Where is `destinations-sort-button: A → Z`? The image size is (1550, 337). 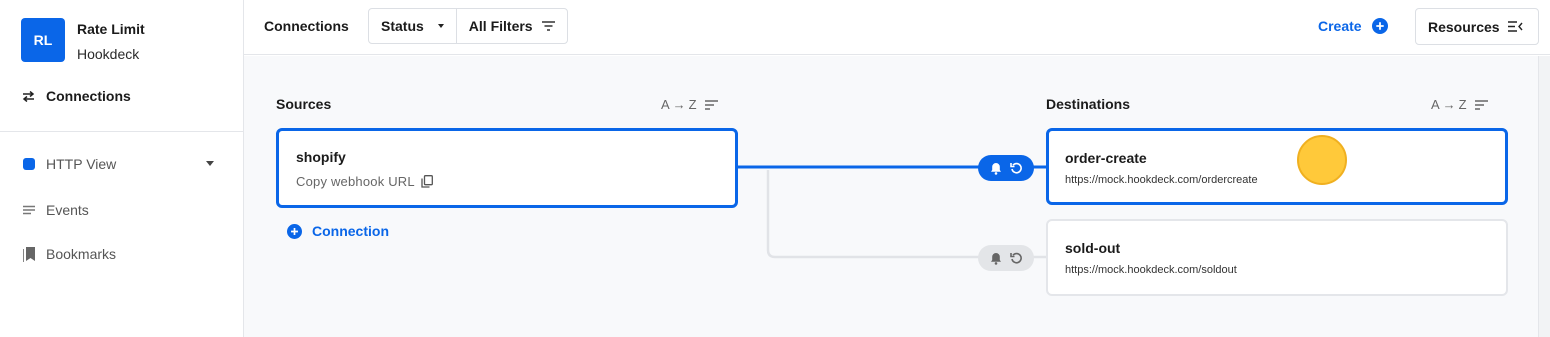
destinations-sort-button: A → Z is located at coordinates (1459, 104).